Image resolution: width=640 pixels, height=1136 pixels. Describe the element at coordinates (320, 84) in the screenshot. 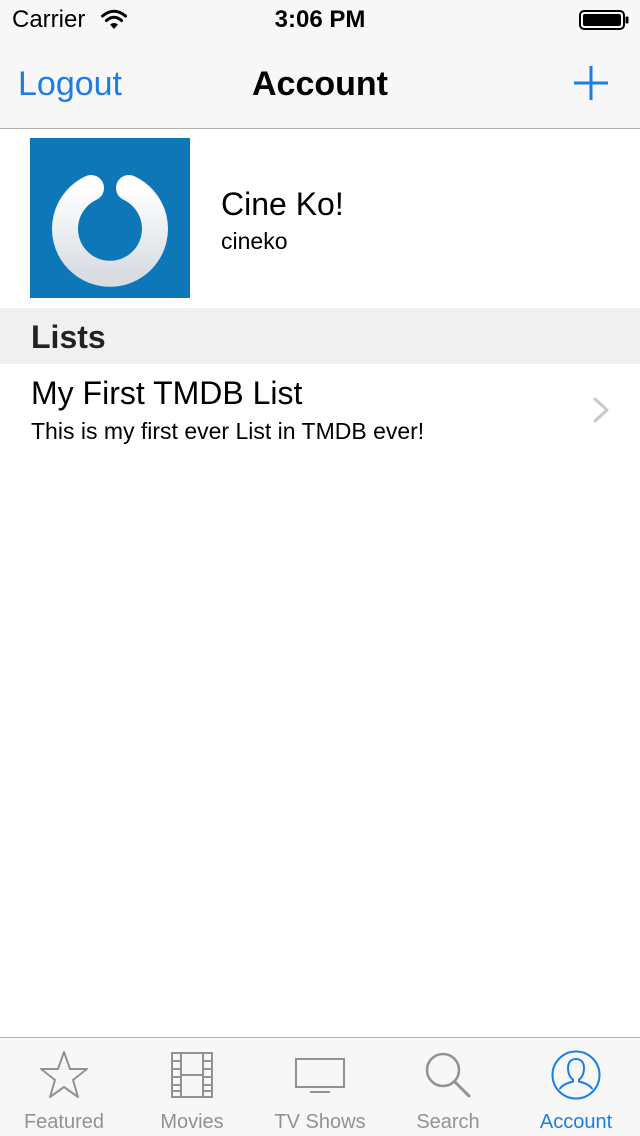

I see `navigation-bar: Logout Account` at that location.